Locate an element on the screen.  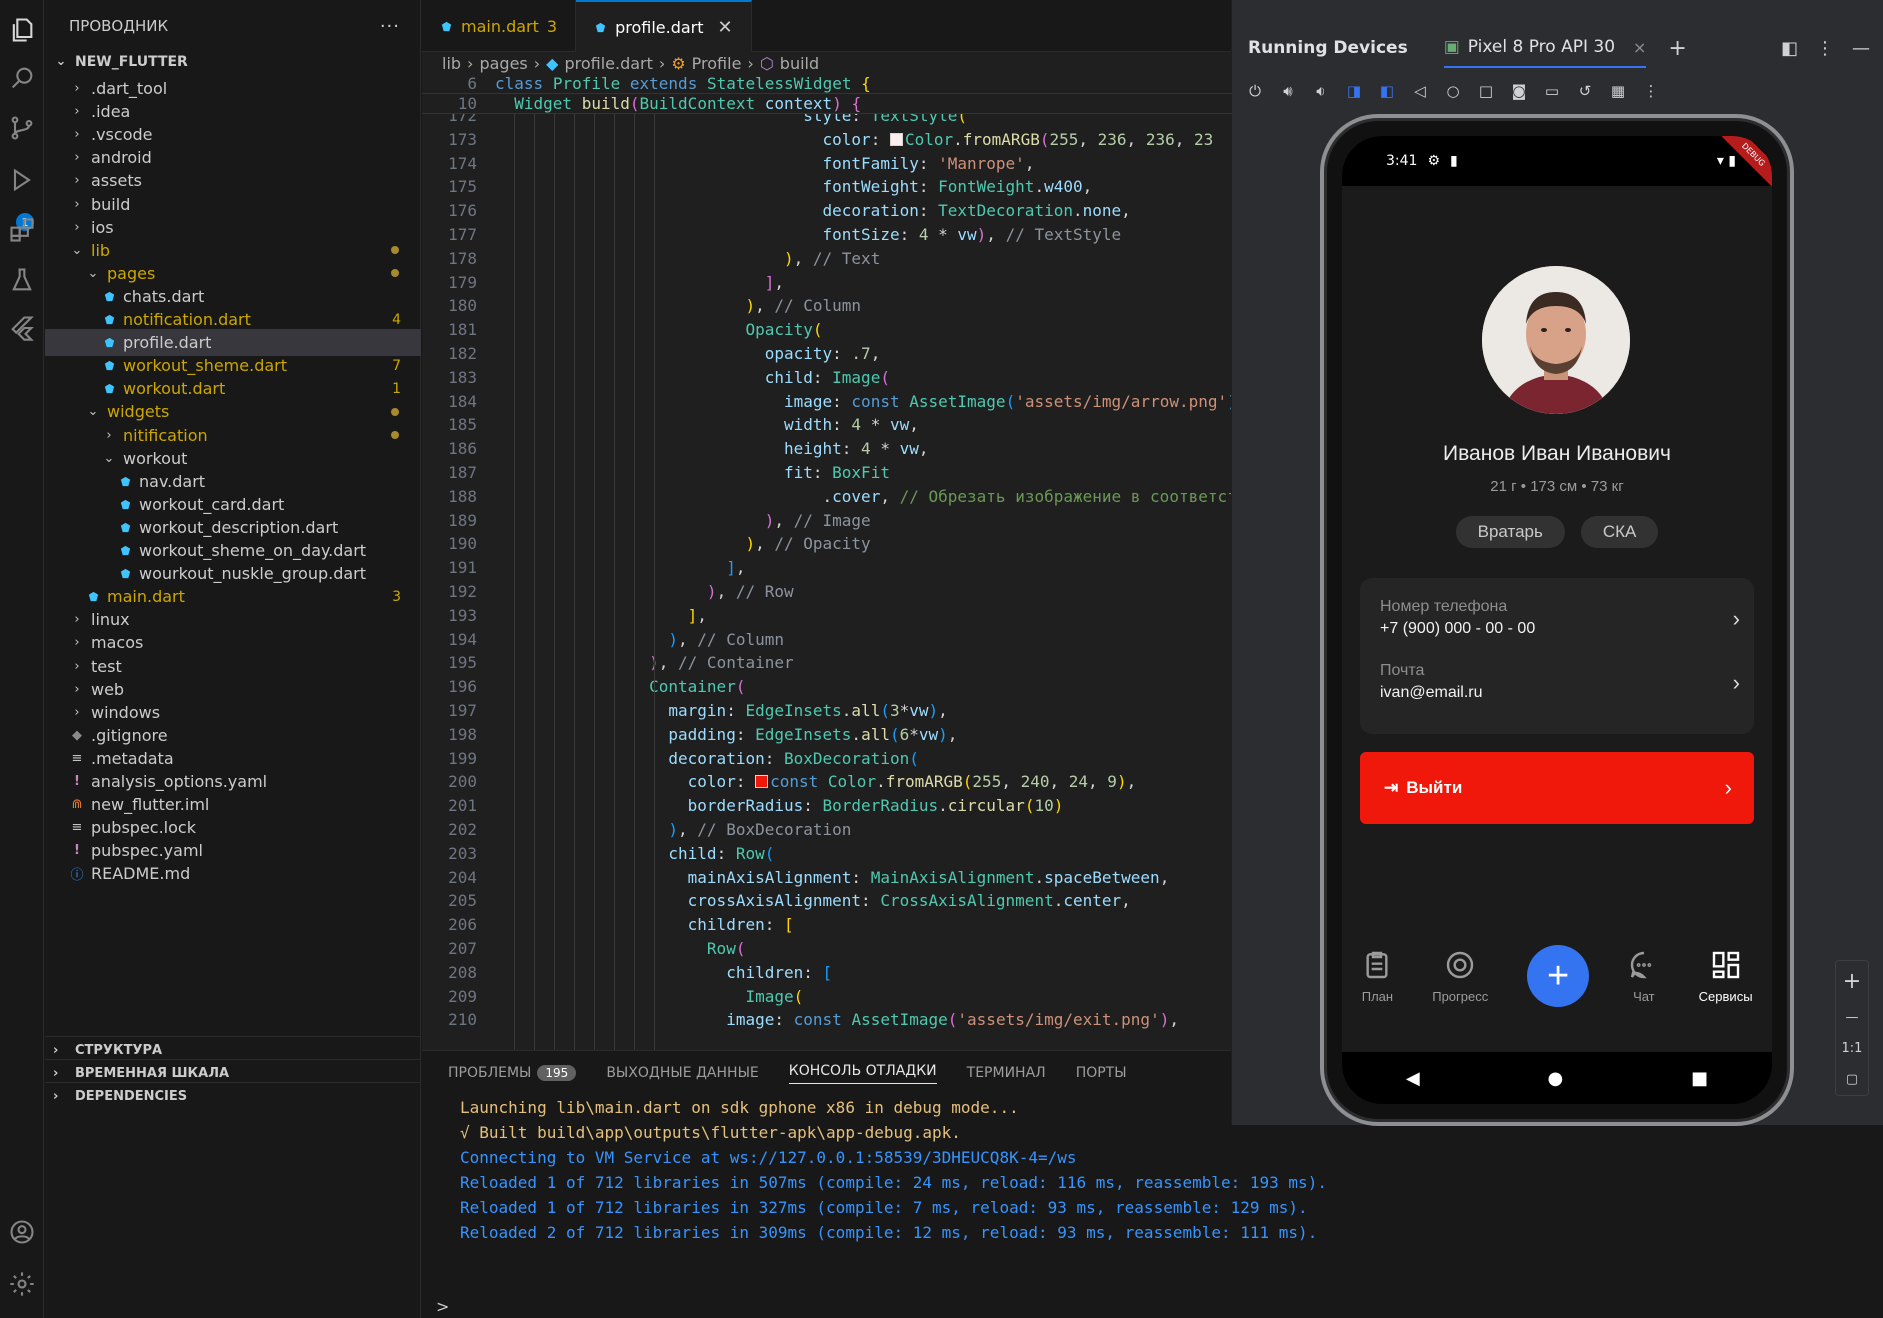
breadcrumb-item: lib is located at coordinates (451, 63).